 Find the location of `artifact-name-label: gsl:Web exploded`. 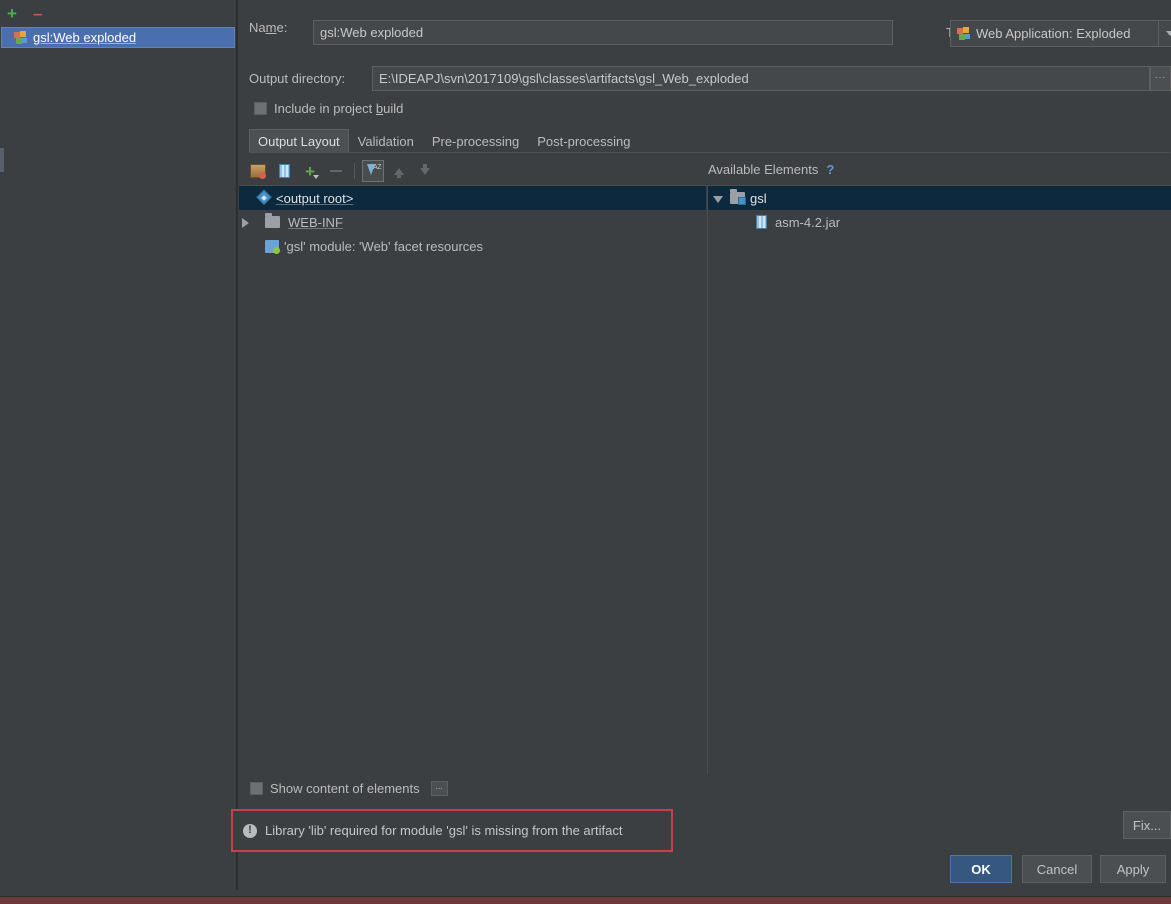

artifact-name-label: gsl:Web exploded is located at coordinates (85, 37).